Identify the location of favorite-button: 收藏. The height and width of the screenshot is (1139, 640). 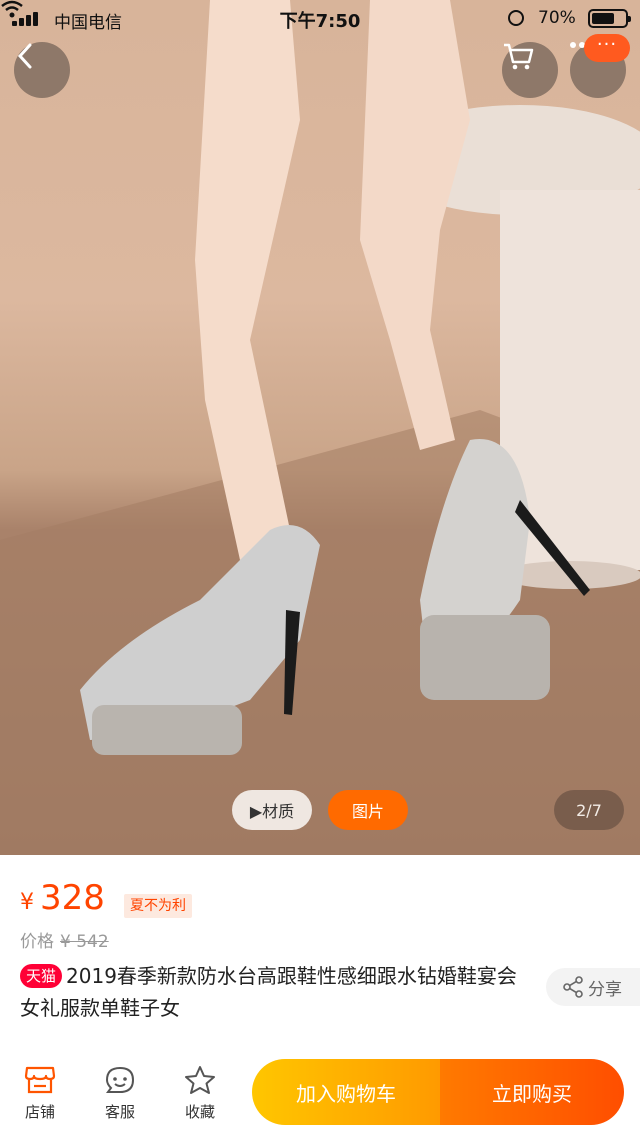
(200, 1092).